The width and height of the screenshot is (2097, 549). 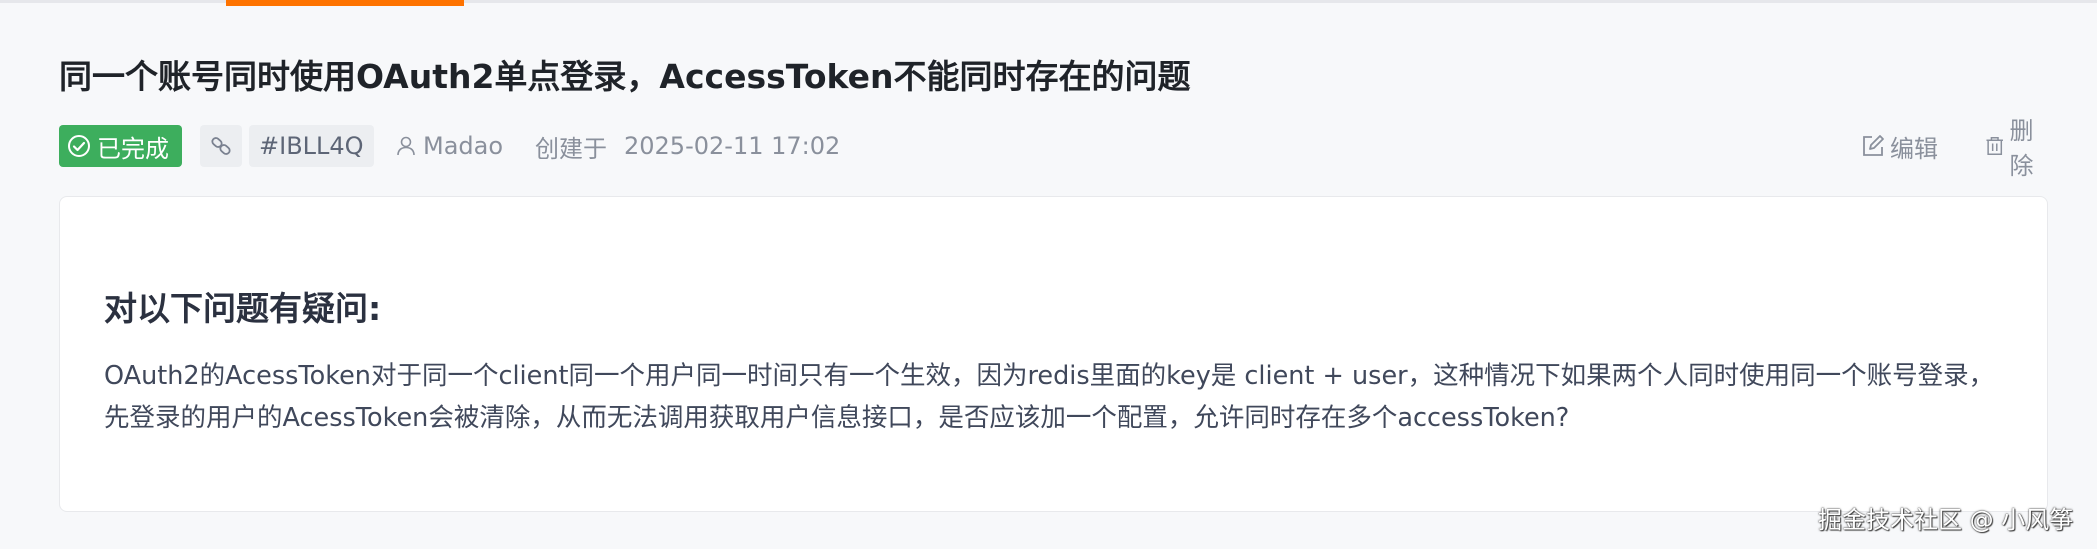 I want to click on edit-button: 编辑, so click(x=1899, y=146).